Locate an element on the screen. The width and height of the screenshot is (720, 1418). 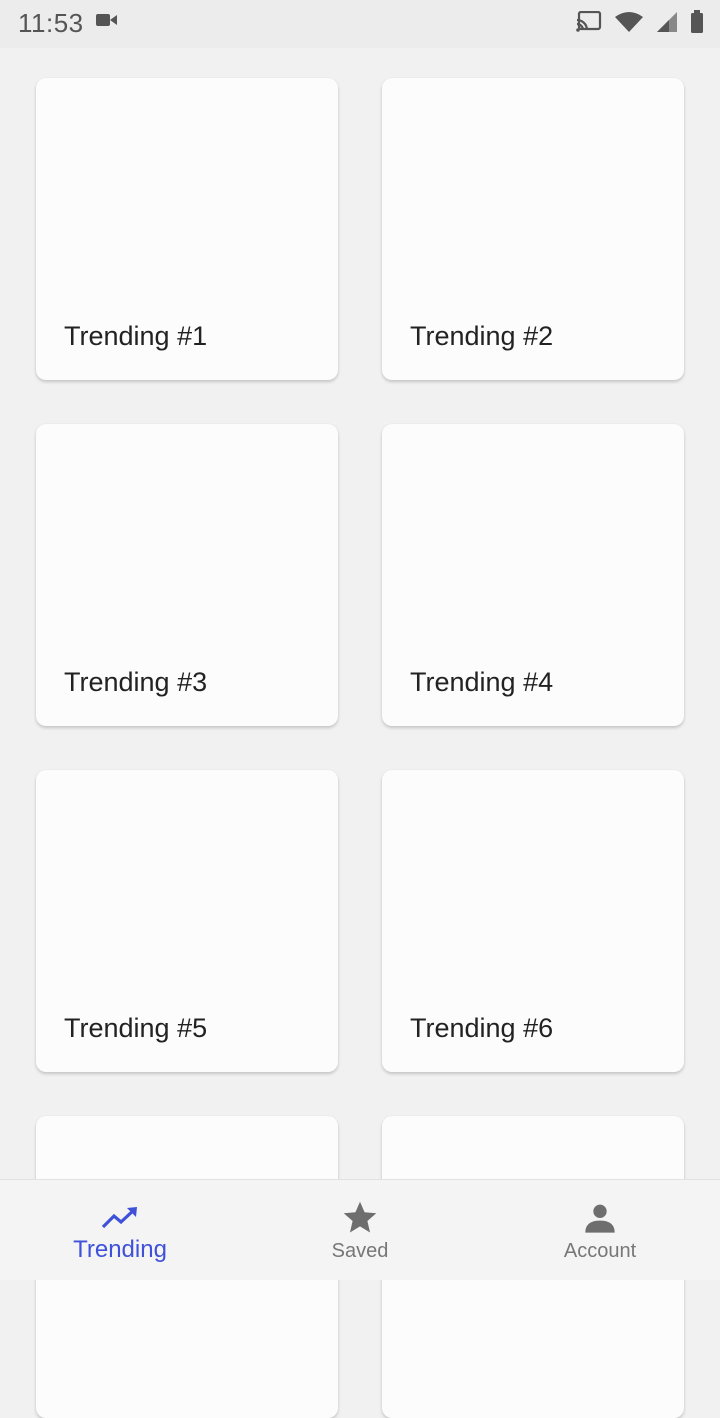
card-title: Trending #6 is located at coordinates (482, 1028).